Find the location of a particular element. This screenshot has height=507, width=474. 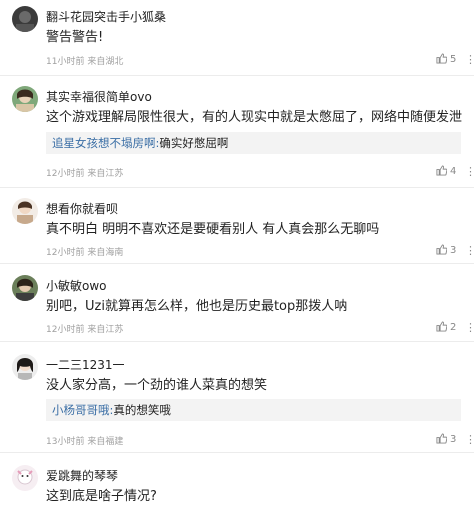

comment-content: 没人家分高，一个劲的谁人菜真的想笑 is located at coordinates (157, 385).